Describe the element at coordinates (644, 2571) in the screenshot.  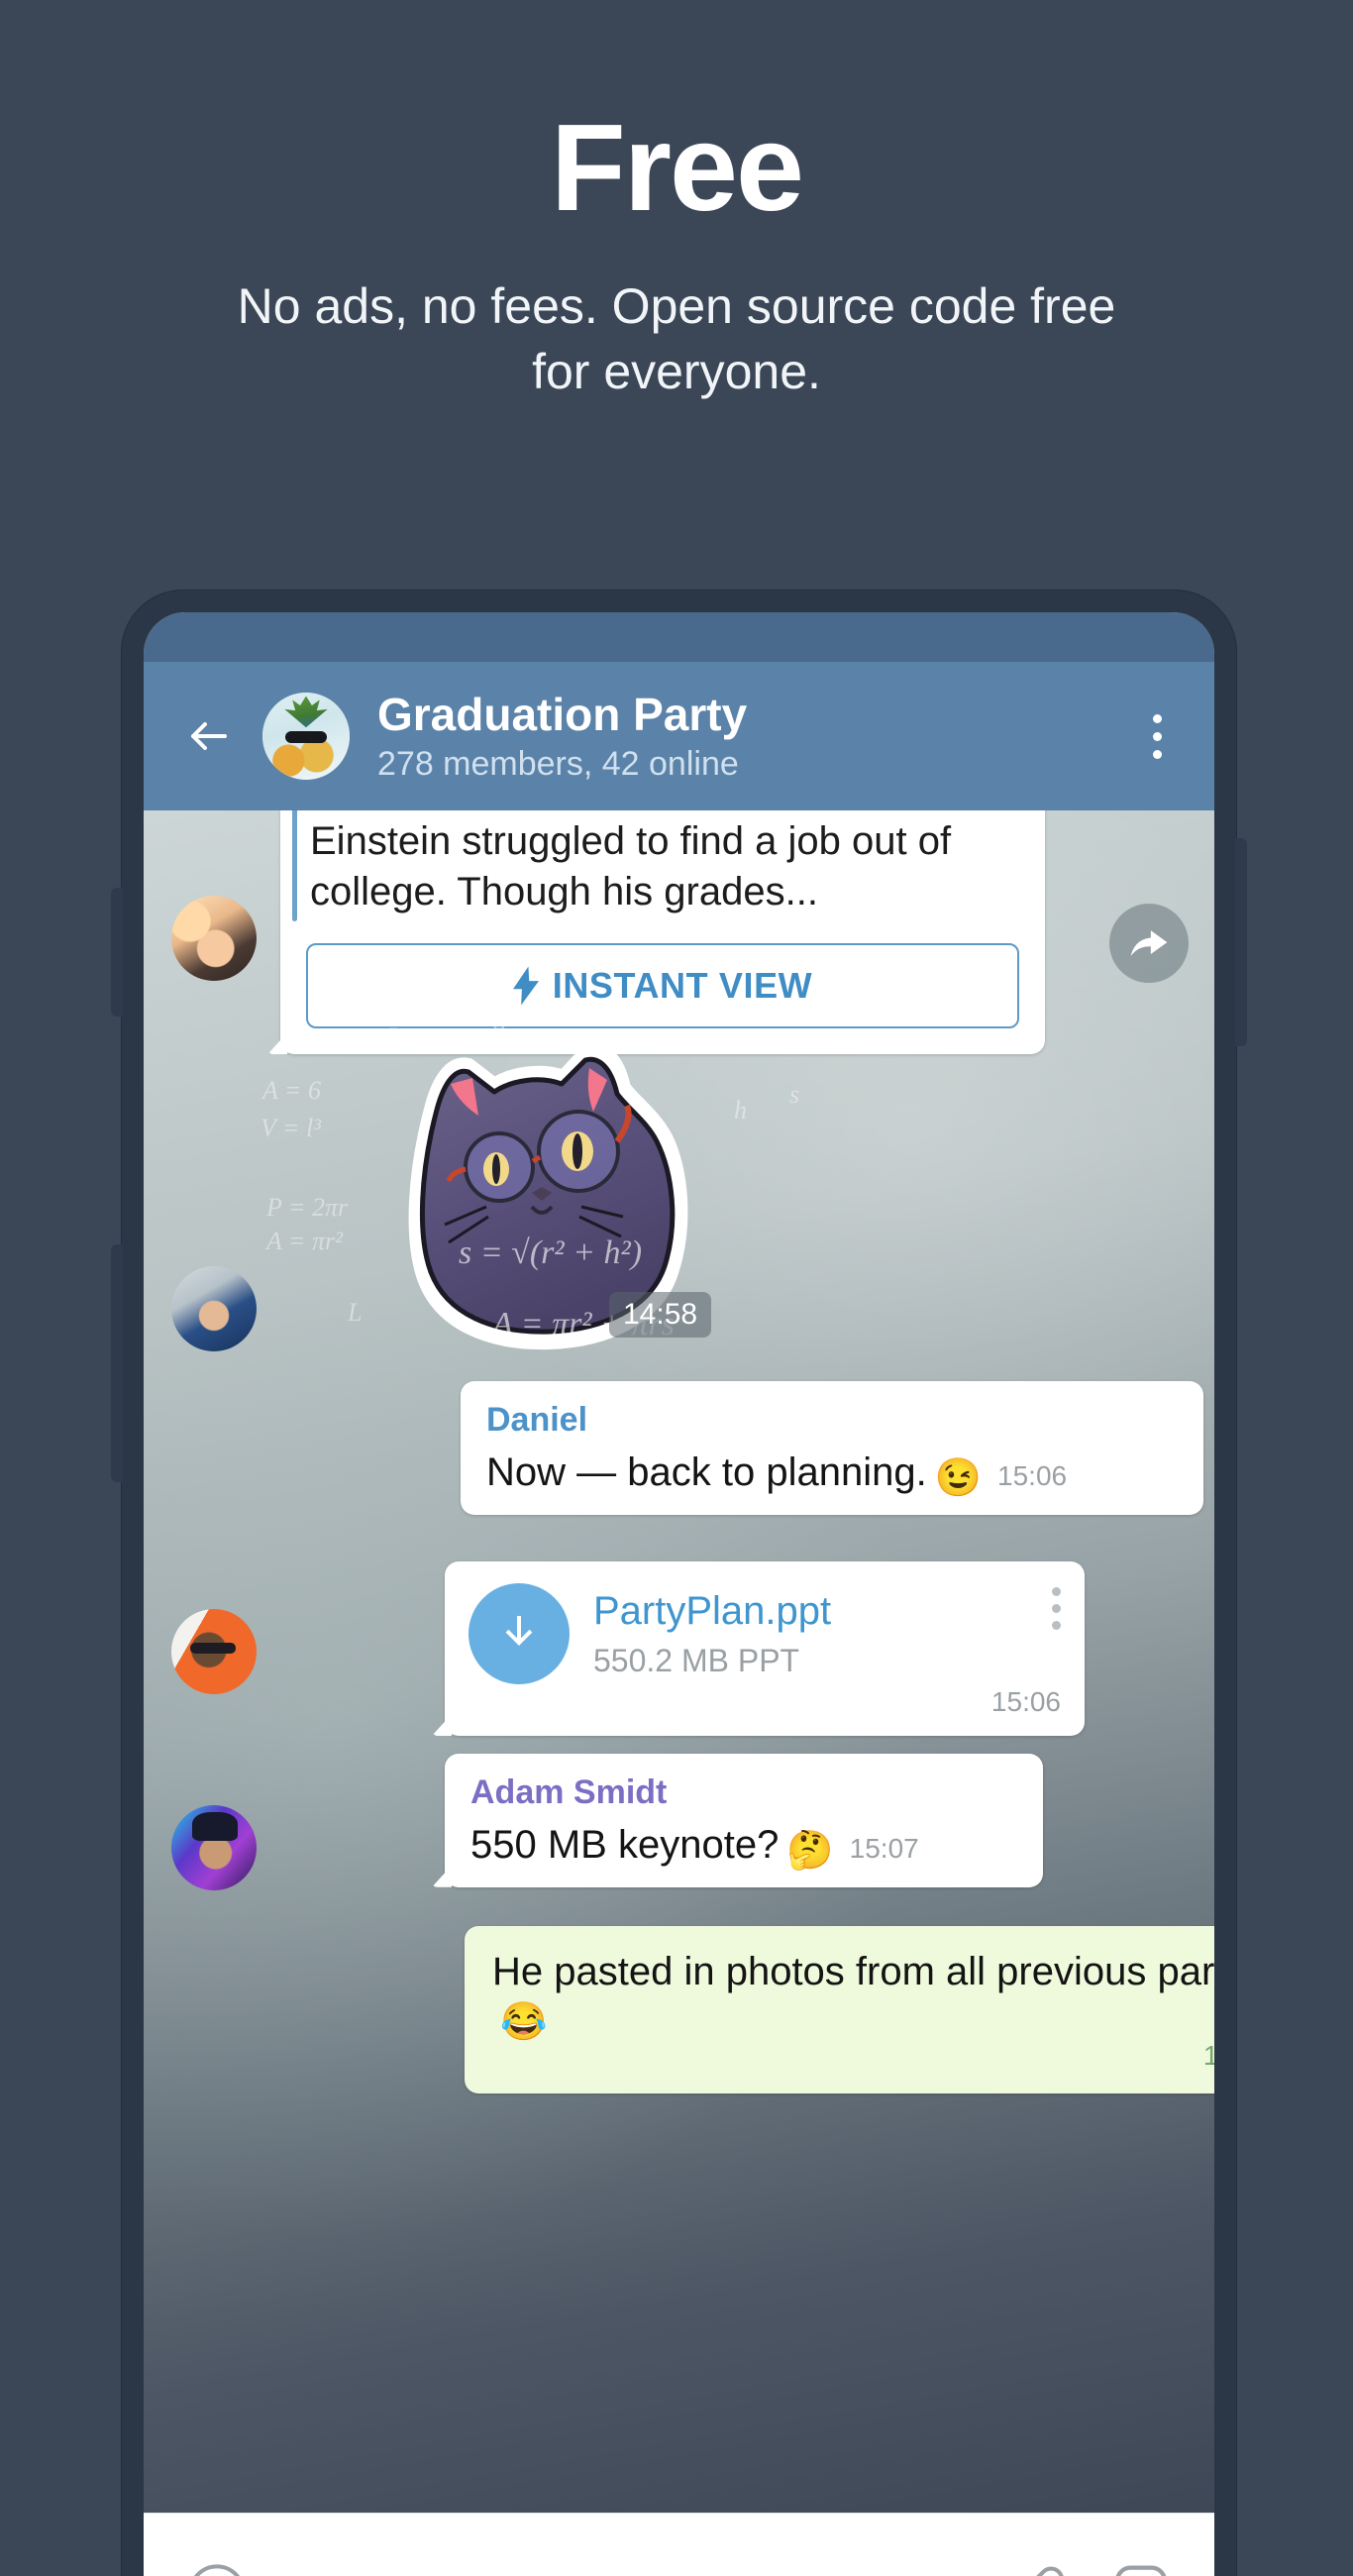
I see `message-input: Message` at that location.